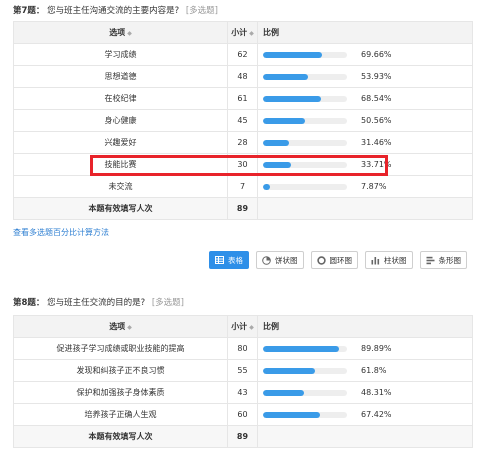  I want to click on count-value: 60, so click(242, 414).